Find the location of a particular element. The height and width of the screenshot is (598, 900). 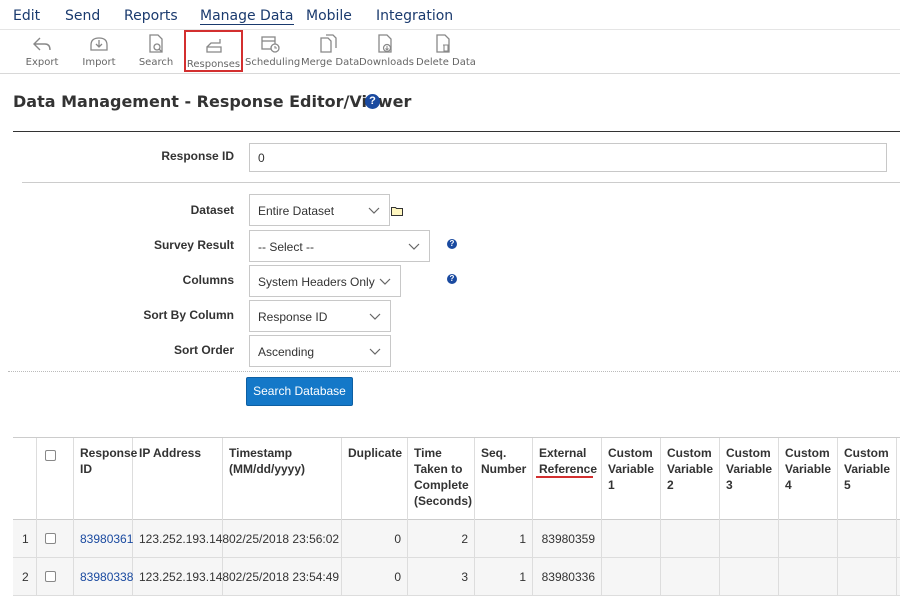

survey-result-value: -- Select -- is located at coordinates (286, 247).